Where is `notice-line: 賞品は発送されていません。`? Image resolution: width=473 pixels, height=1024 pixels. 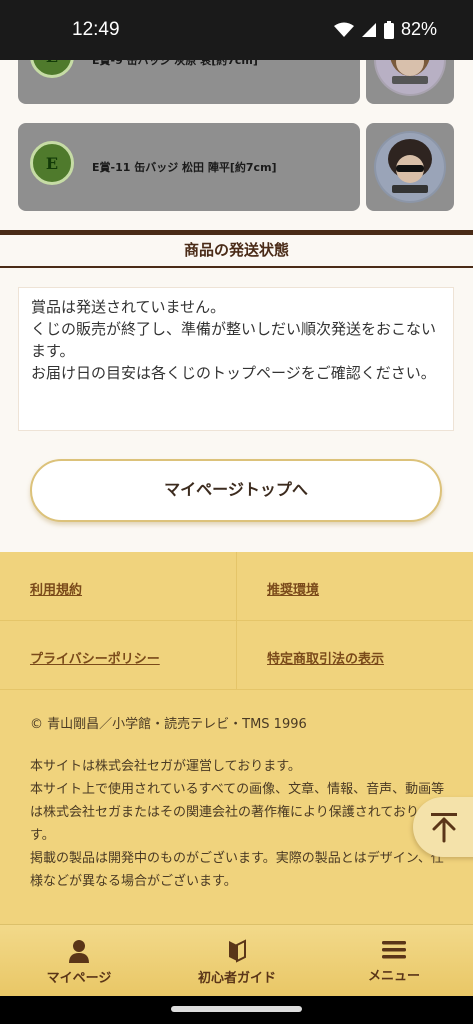 notice-line: 賞品は発送されていません。 is located at coordinates (128, 307).